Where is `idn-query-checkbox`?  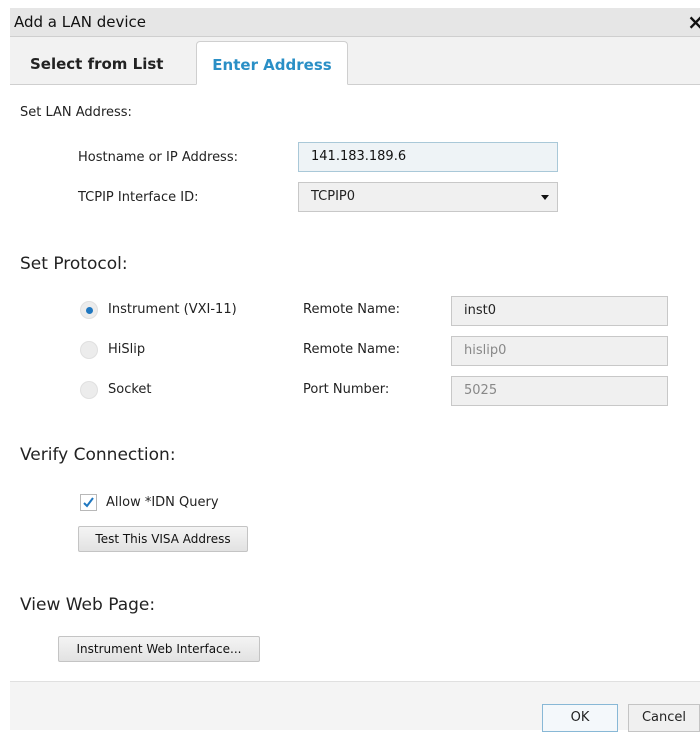
idn-query-checkbox is located at coordinates (88, 502).